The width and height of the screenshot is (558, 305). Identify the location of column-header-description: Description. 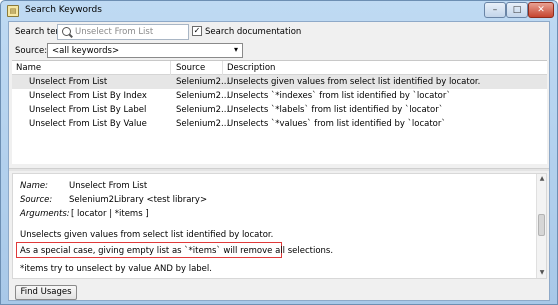
(251, 68).